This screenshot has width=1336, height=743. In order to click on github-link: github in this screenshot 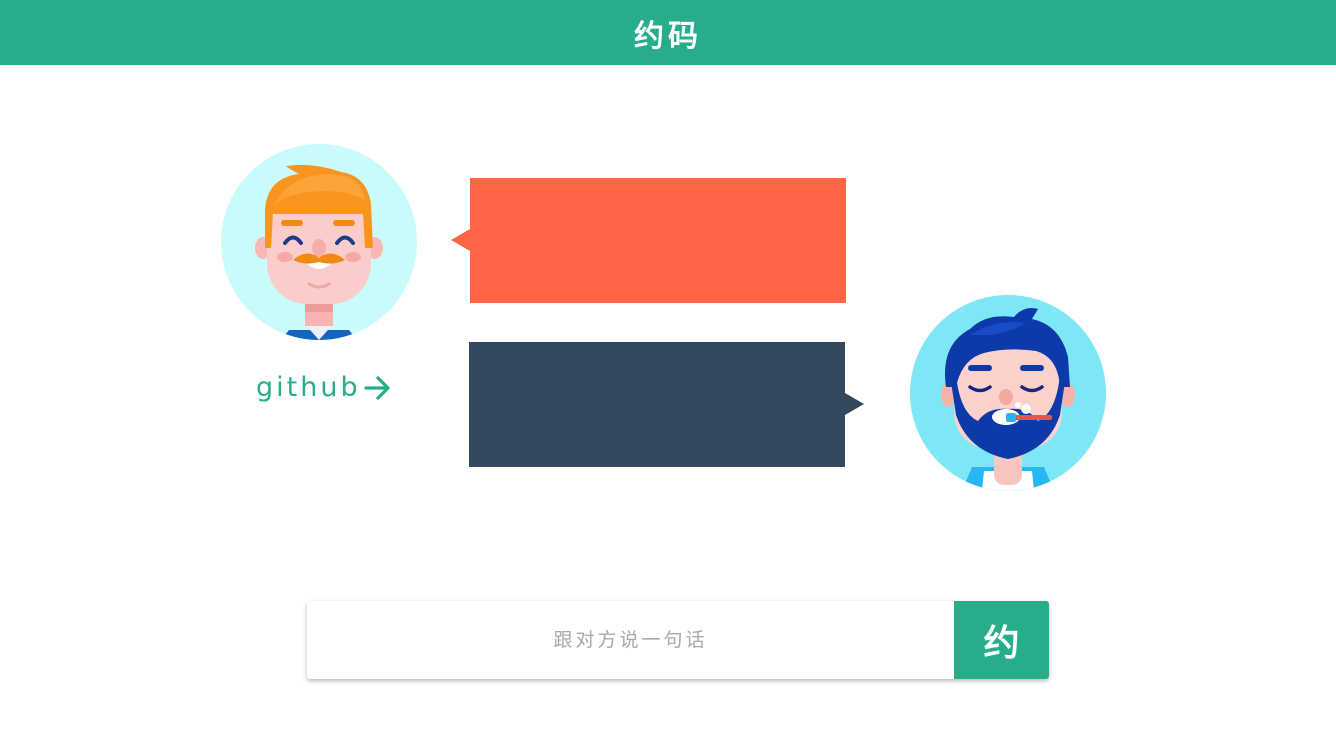, I will do `click(324, 387)`.